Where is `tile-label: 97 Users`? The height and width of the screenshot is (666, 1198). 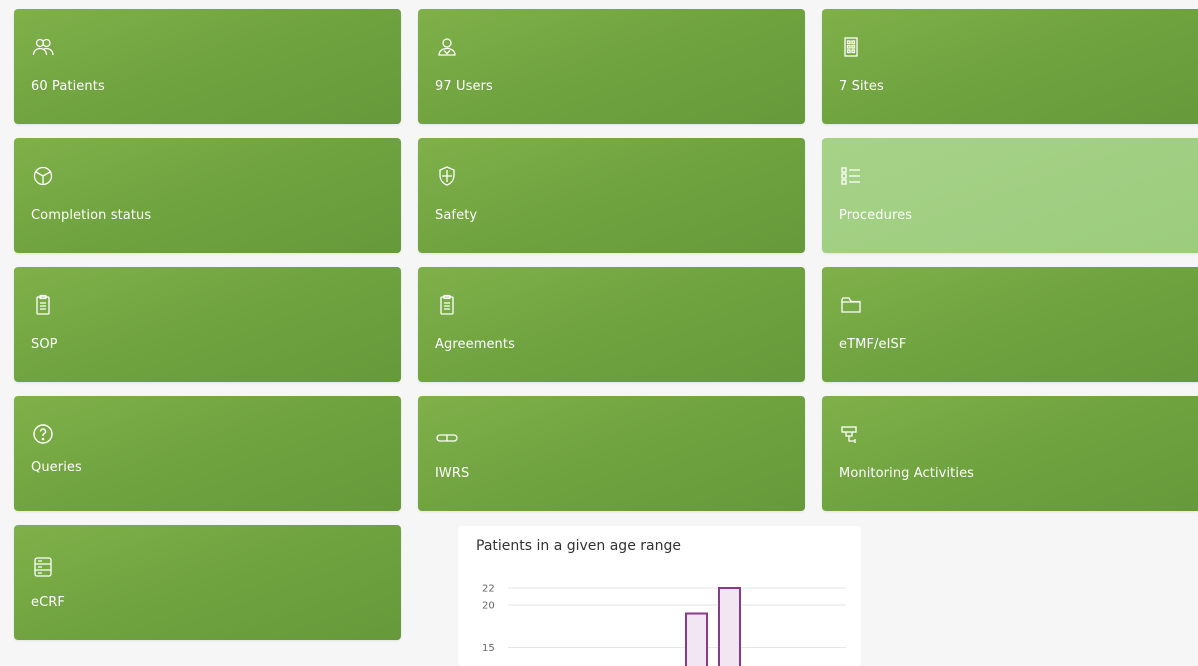 tile-label: 97 Users is located at coordinates (464, 86).